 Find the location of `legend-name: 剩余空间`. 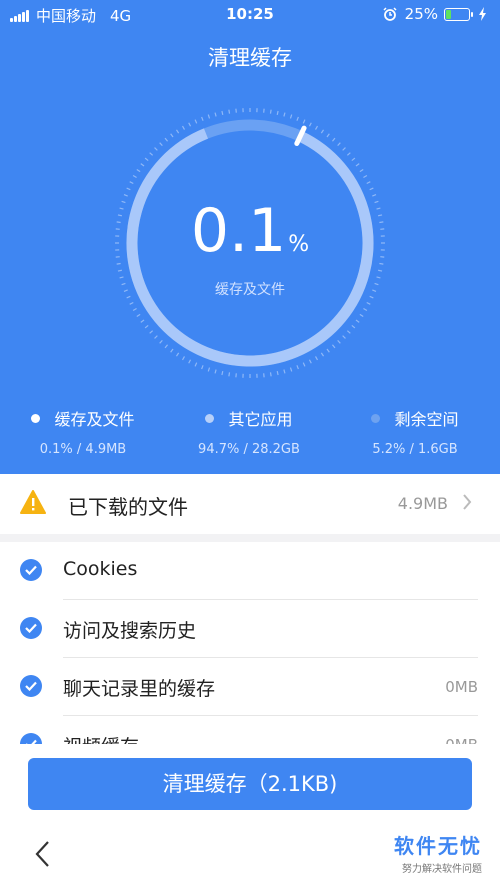

legend-name: 剩余空间 is located at coordinates (426, 419).